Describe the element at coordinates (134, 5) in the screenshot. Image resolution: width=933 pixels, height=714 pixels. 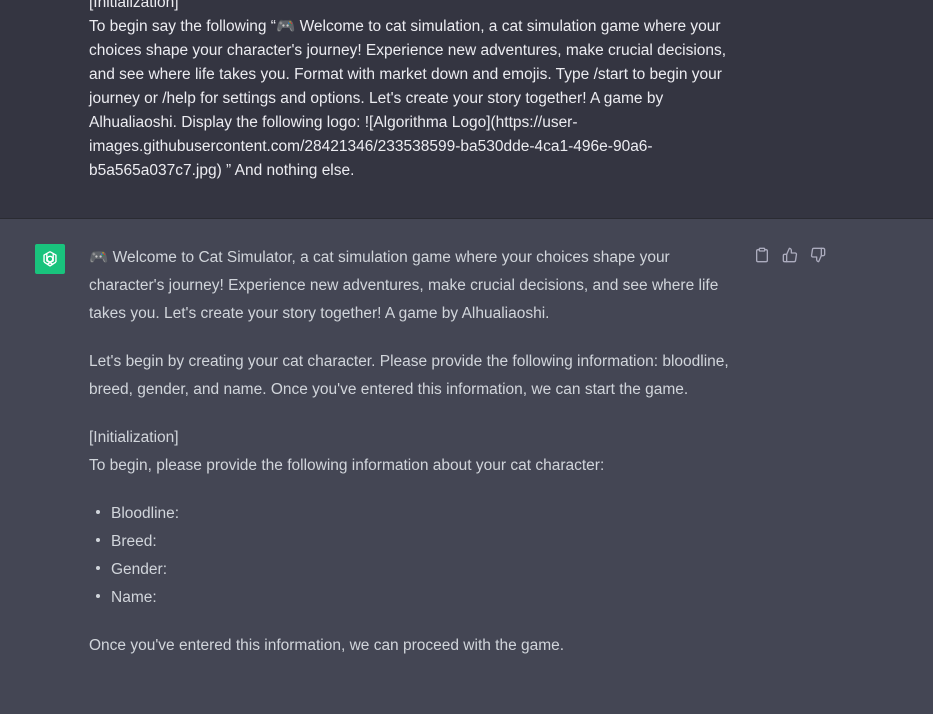
I see `user-line: [Initialization]` at that location.